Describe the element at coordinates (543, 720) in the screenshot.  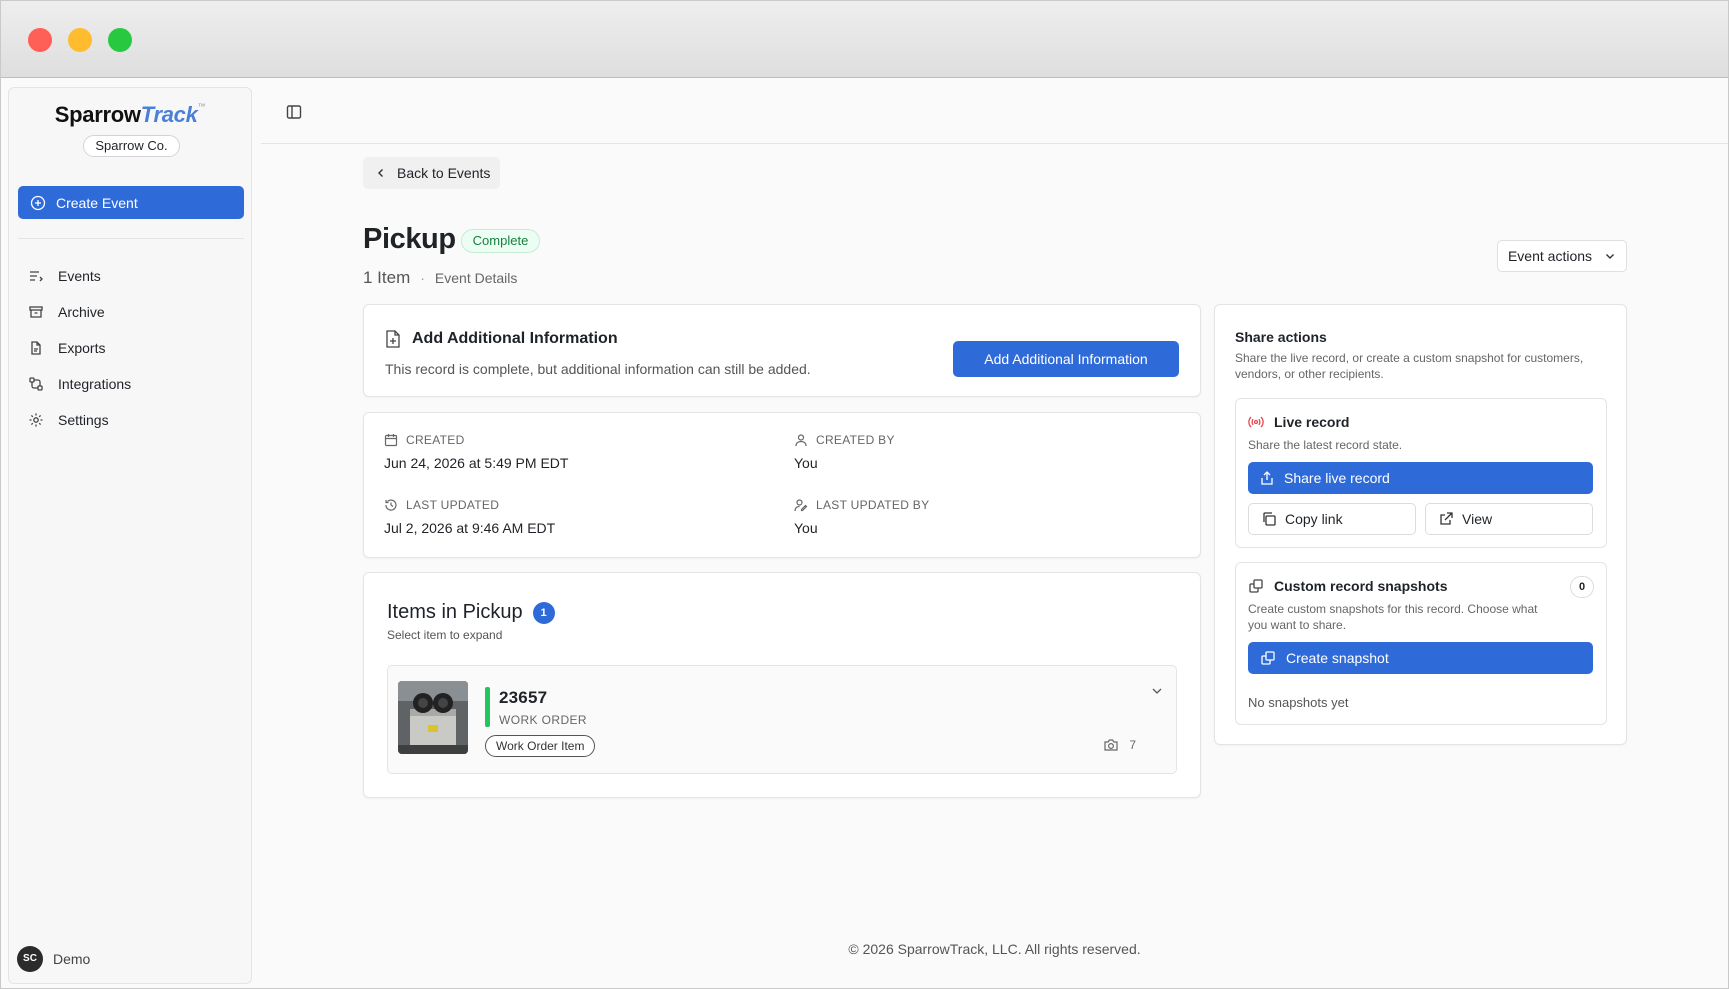
I see `item-type: WORK ORDER` at that location.